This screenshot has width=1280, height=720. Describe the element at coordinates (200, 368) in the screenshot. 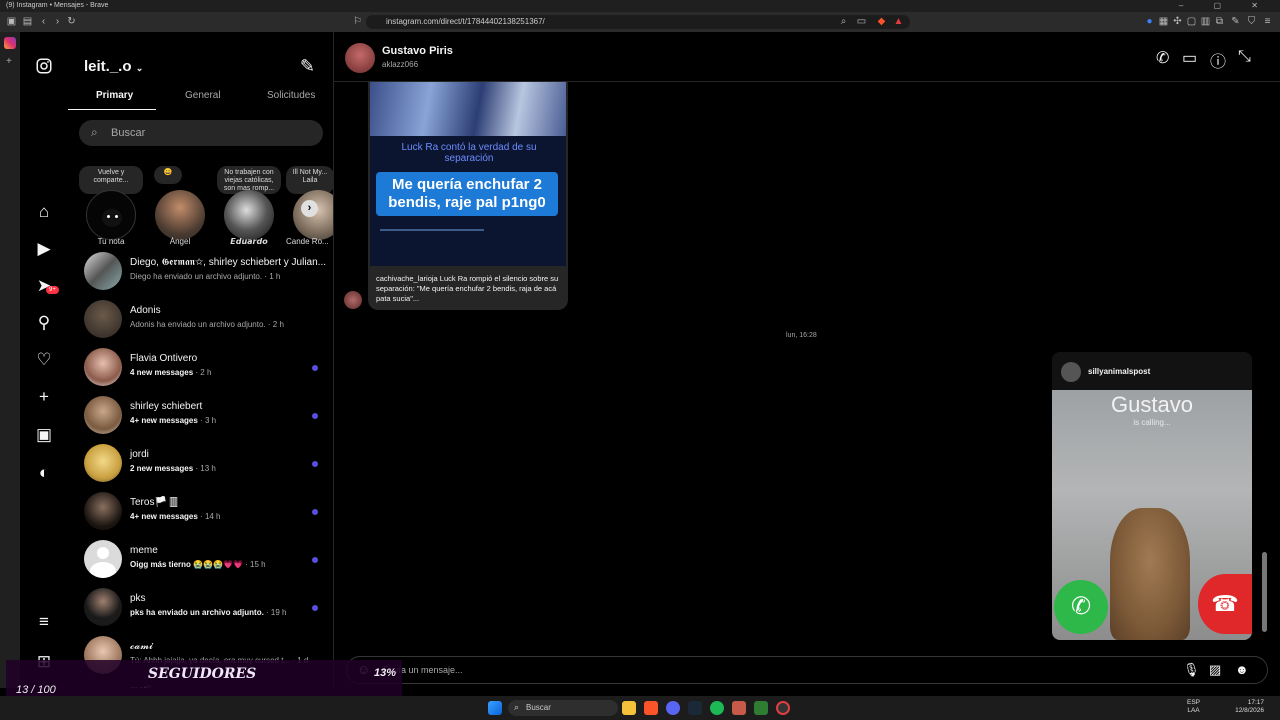

I see `conversation-row: Flavia Ontivero 4 new messages · 2 h` at that location.